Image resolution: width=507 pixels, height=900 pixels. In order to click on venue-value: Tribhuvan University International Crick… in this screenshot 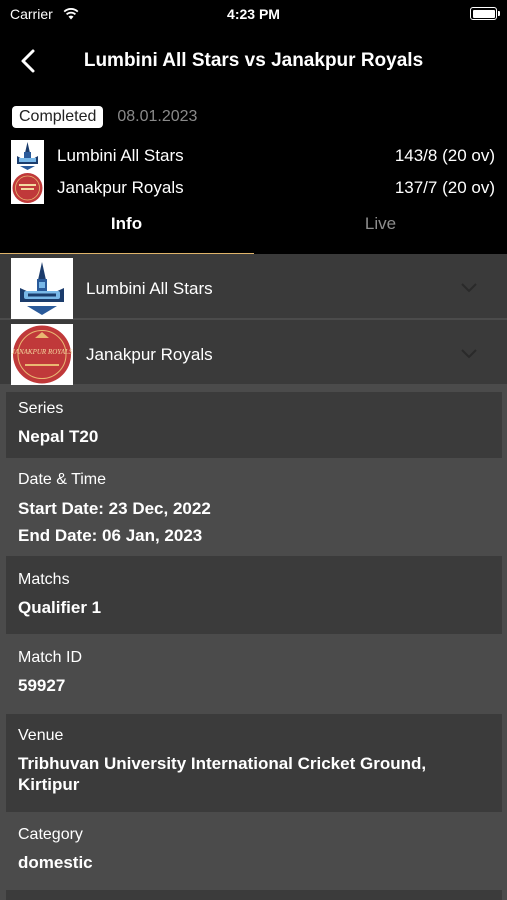, I will do `click(222, 774)`.